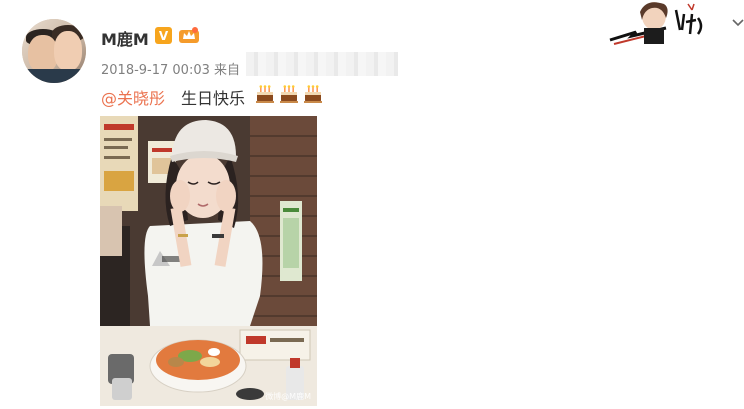  Describe the element at coordinates (163, 35) in the screenshot. I see `verified-v-icon: V` at that location.